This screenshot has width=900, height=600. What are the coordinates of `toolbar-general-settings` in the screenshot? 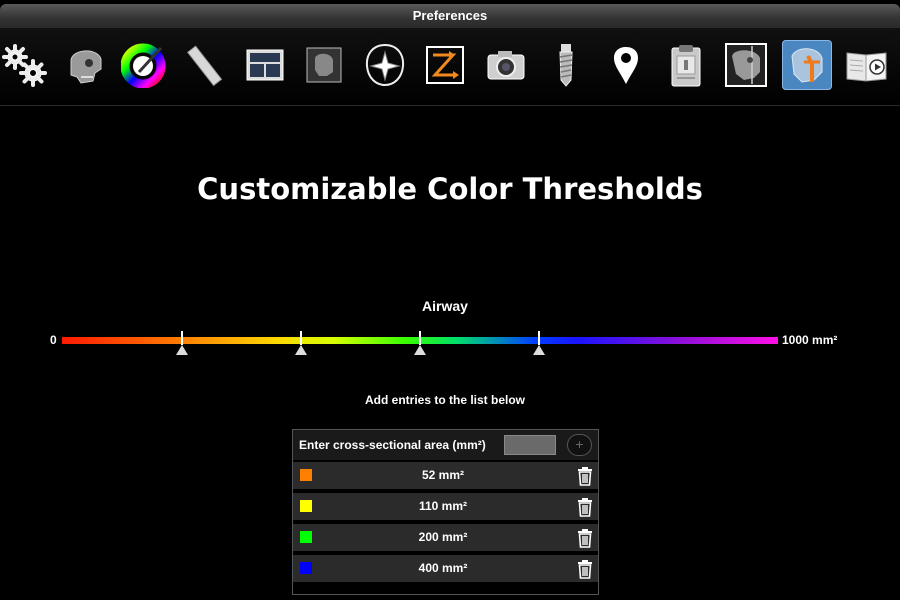 It's located at (25, 65).